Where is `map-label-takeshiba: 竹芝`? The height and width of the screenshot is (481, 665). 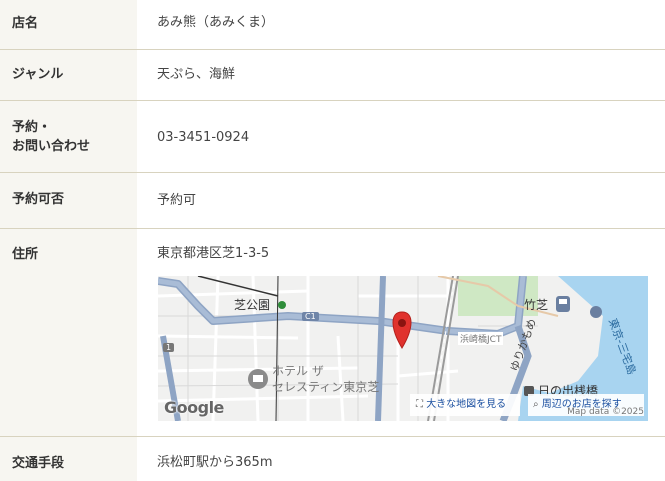 map-label-takeshiba: 竹芝 is located at coordinates (536, 305).